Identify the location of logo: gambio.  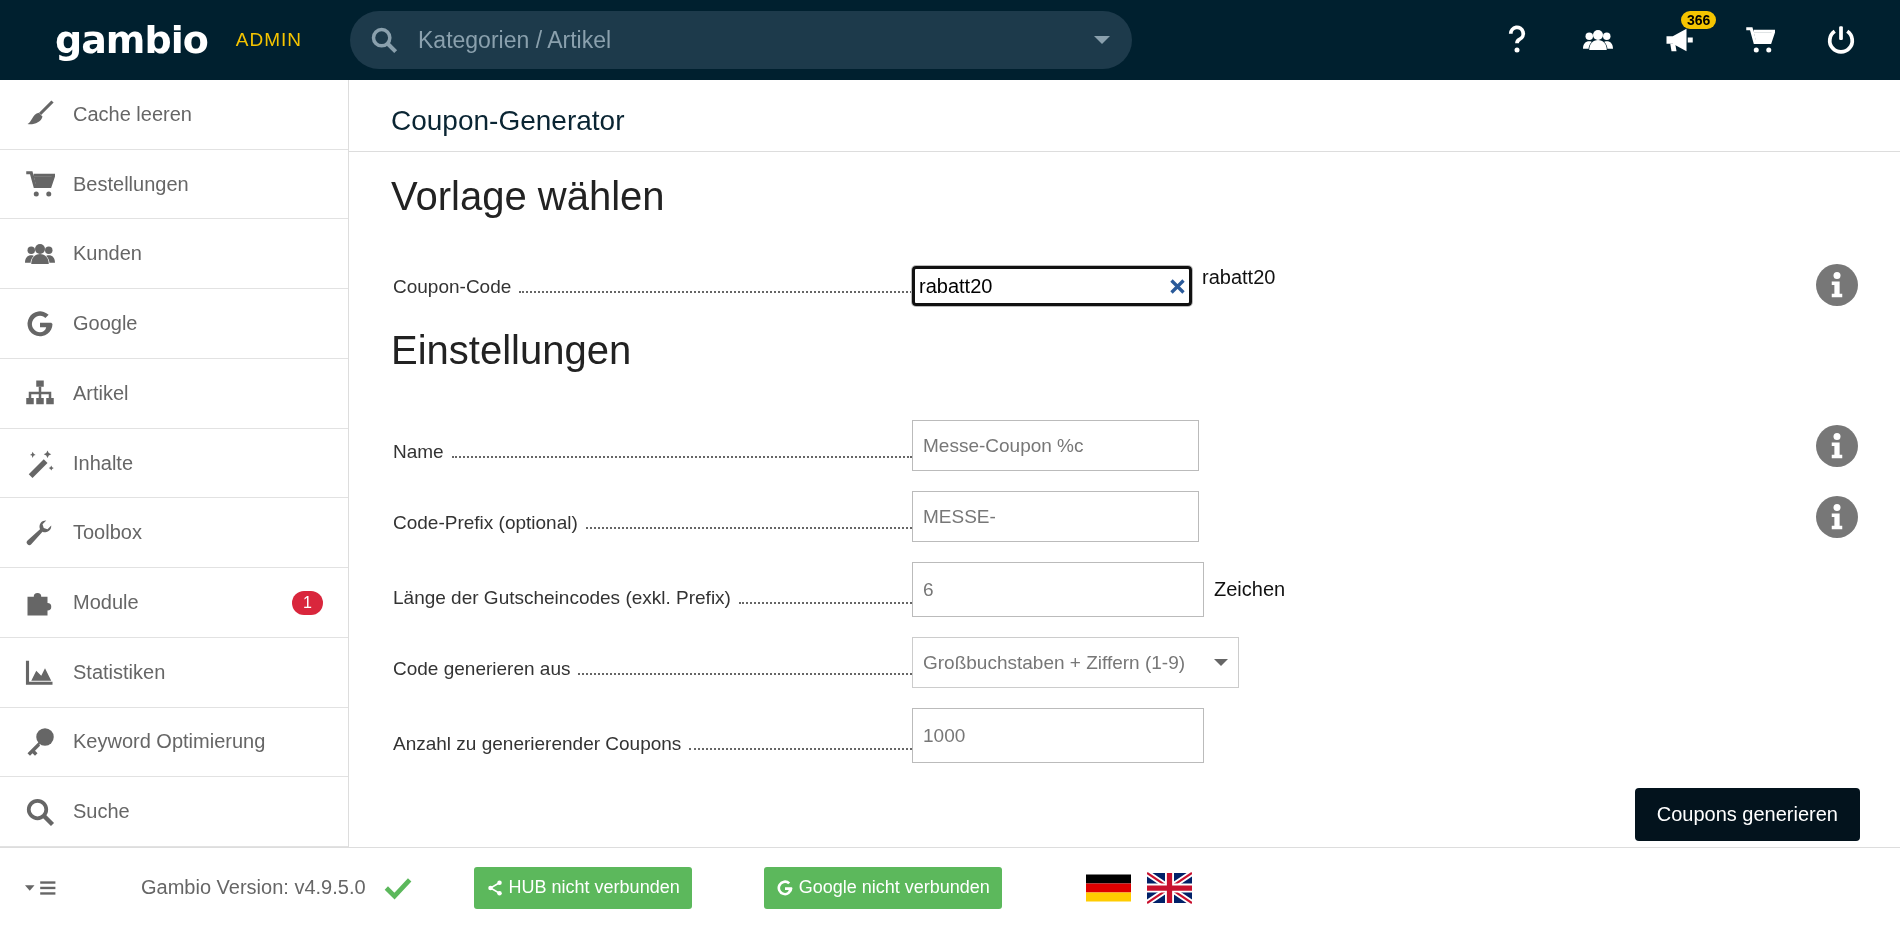
(131, 40).